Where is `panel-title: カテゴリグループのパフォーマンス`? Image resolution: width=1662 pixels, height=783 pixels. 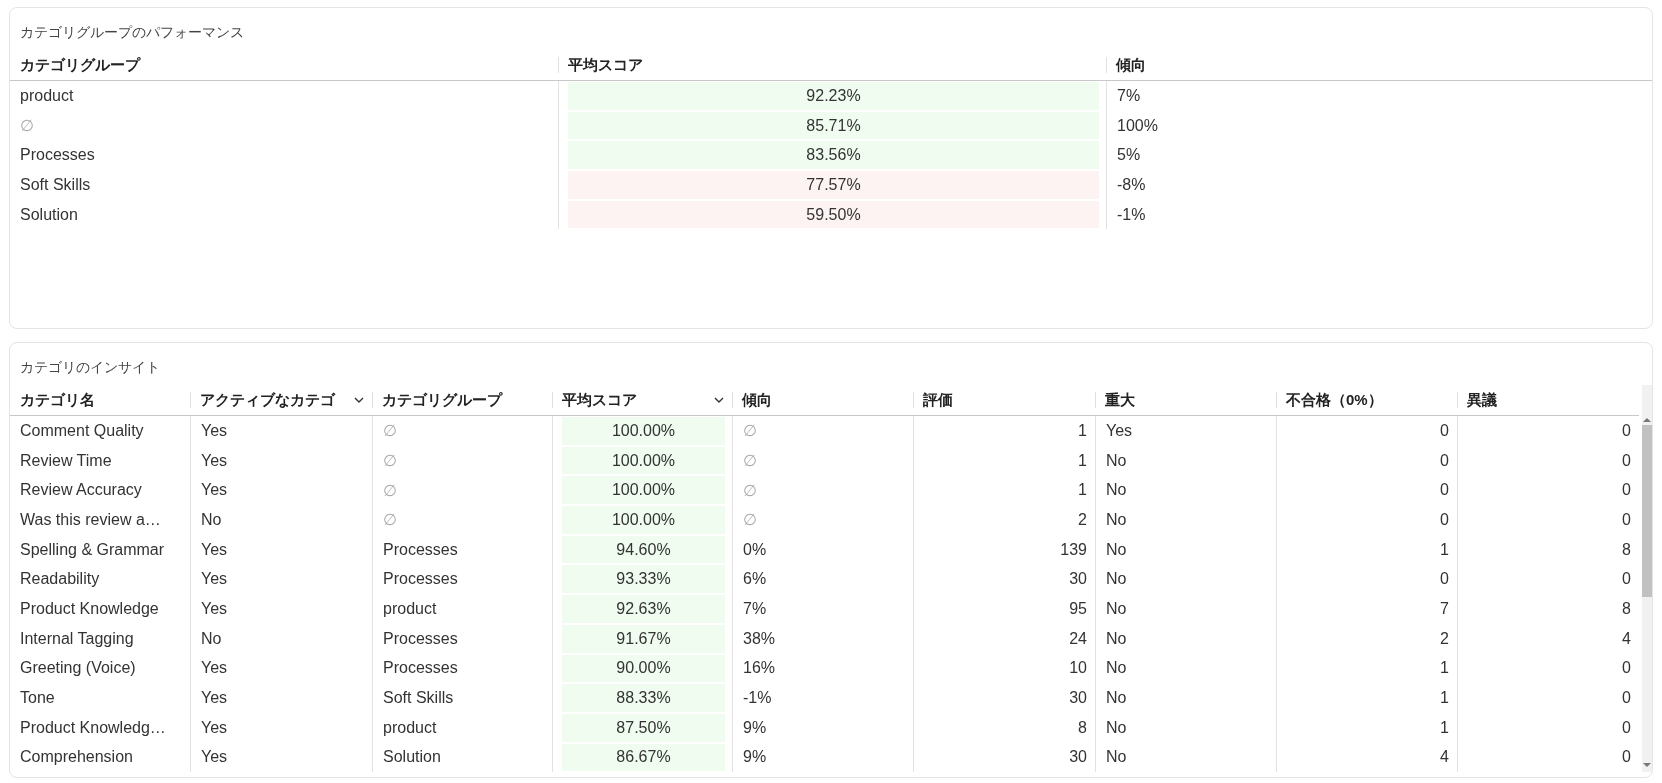
panel-title: カテゴリグループのパフォーマンス is located at coordinates (132, 32).